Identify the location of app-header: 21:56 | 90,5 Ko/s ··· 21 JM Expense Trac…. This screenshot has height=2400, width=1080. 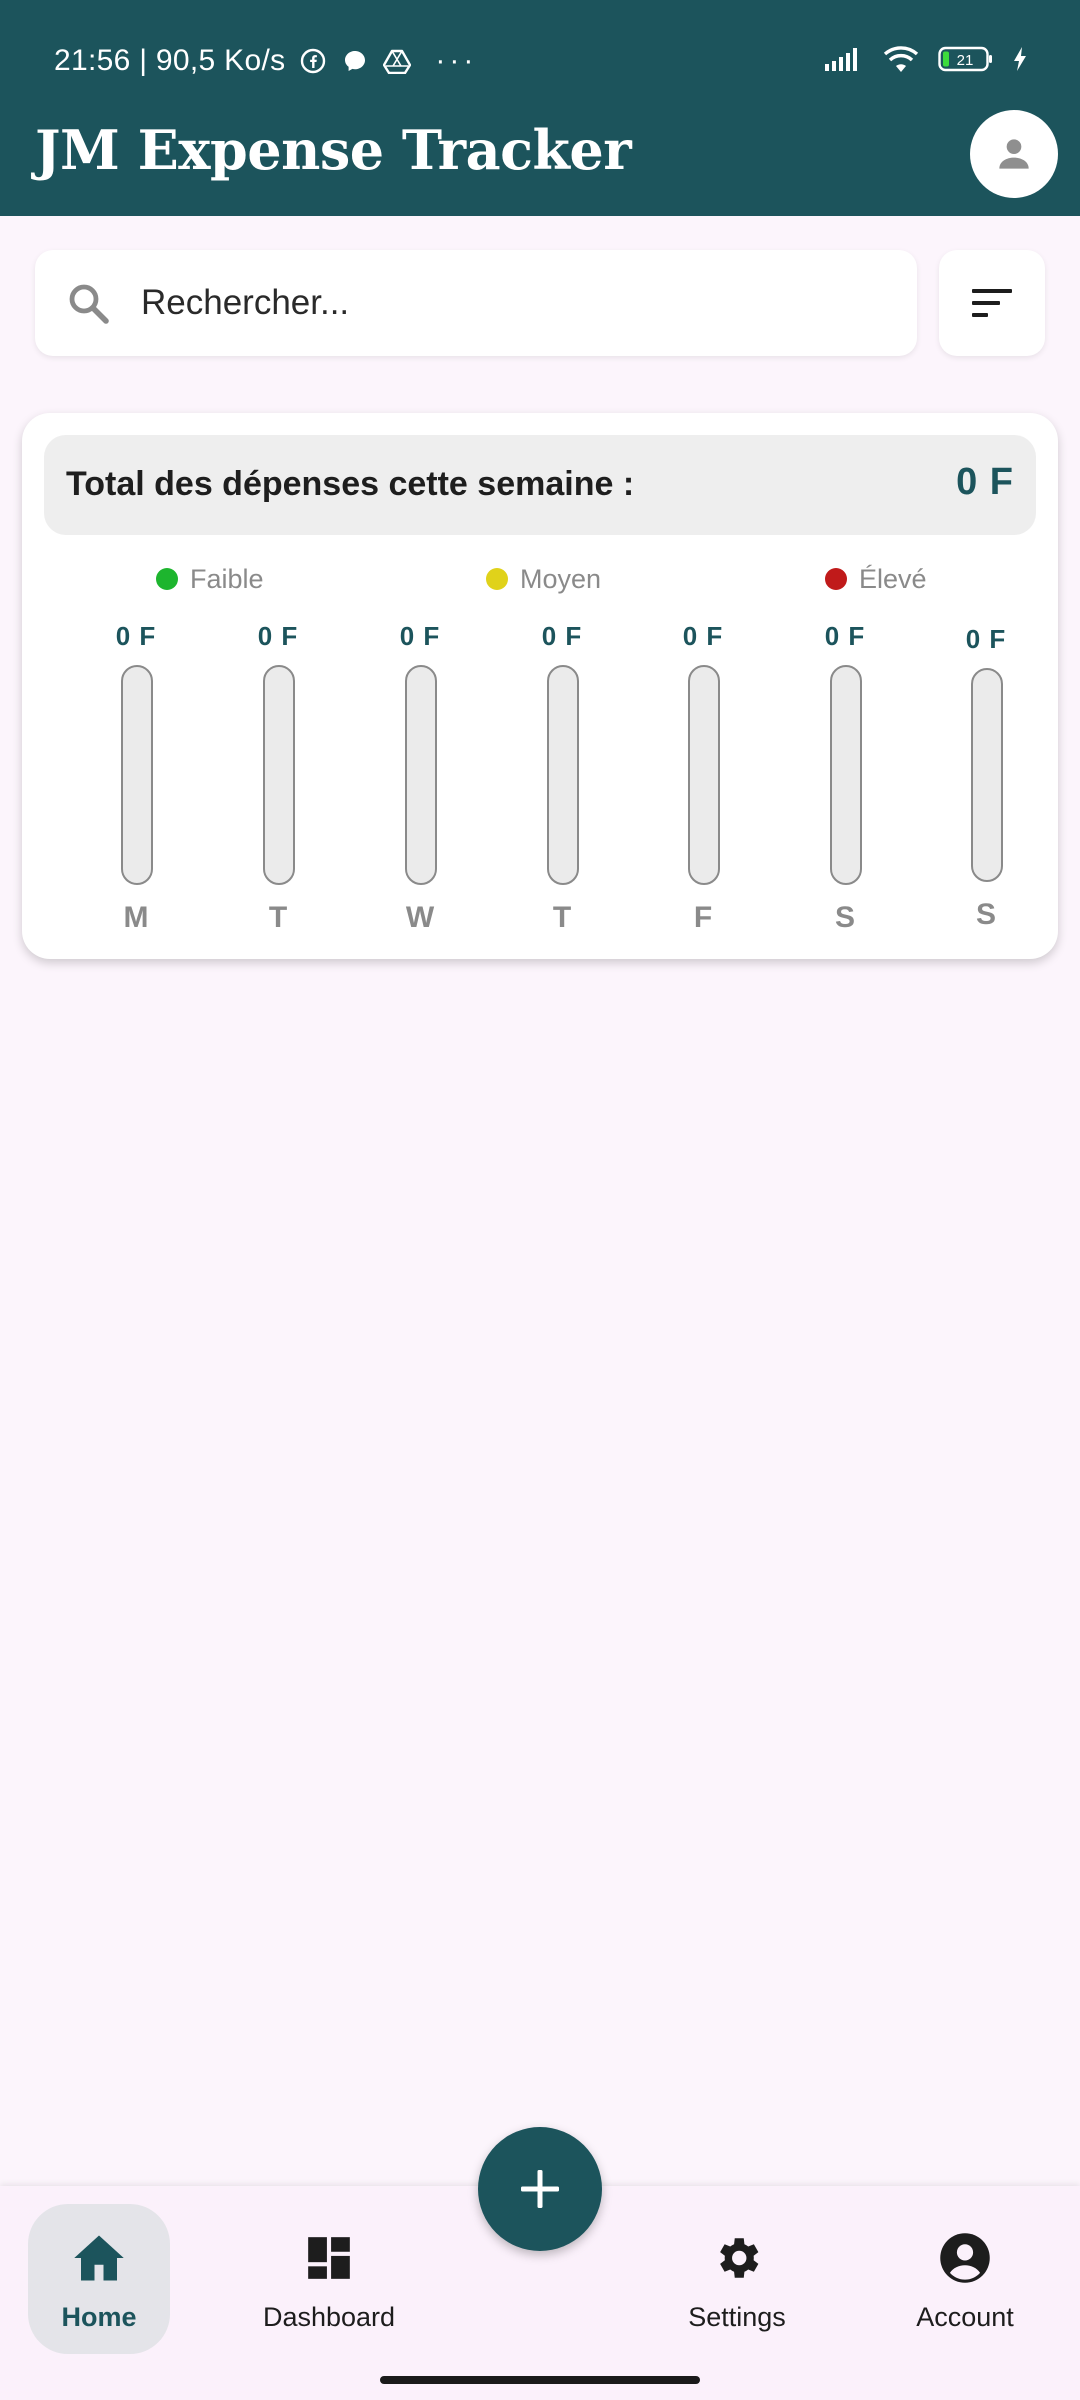
(540, 108).